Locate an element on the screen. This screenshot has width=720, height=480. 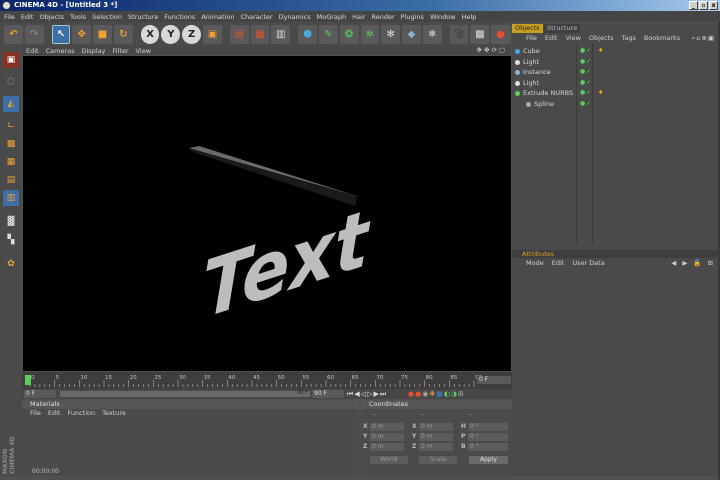
particle-icon: ✻ is located at coordinates (391, 34).